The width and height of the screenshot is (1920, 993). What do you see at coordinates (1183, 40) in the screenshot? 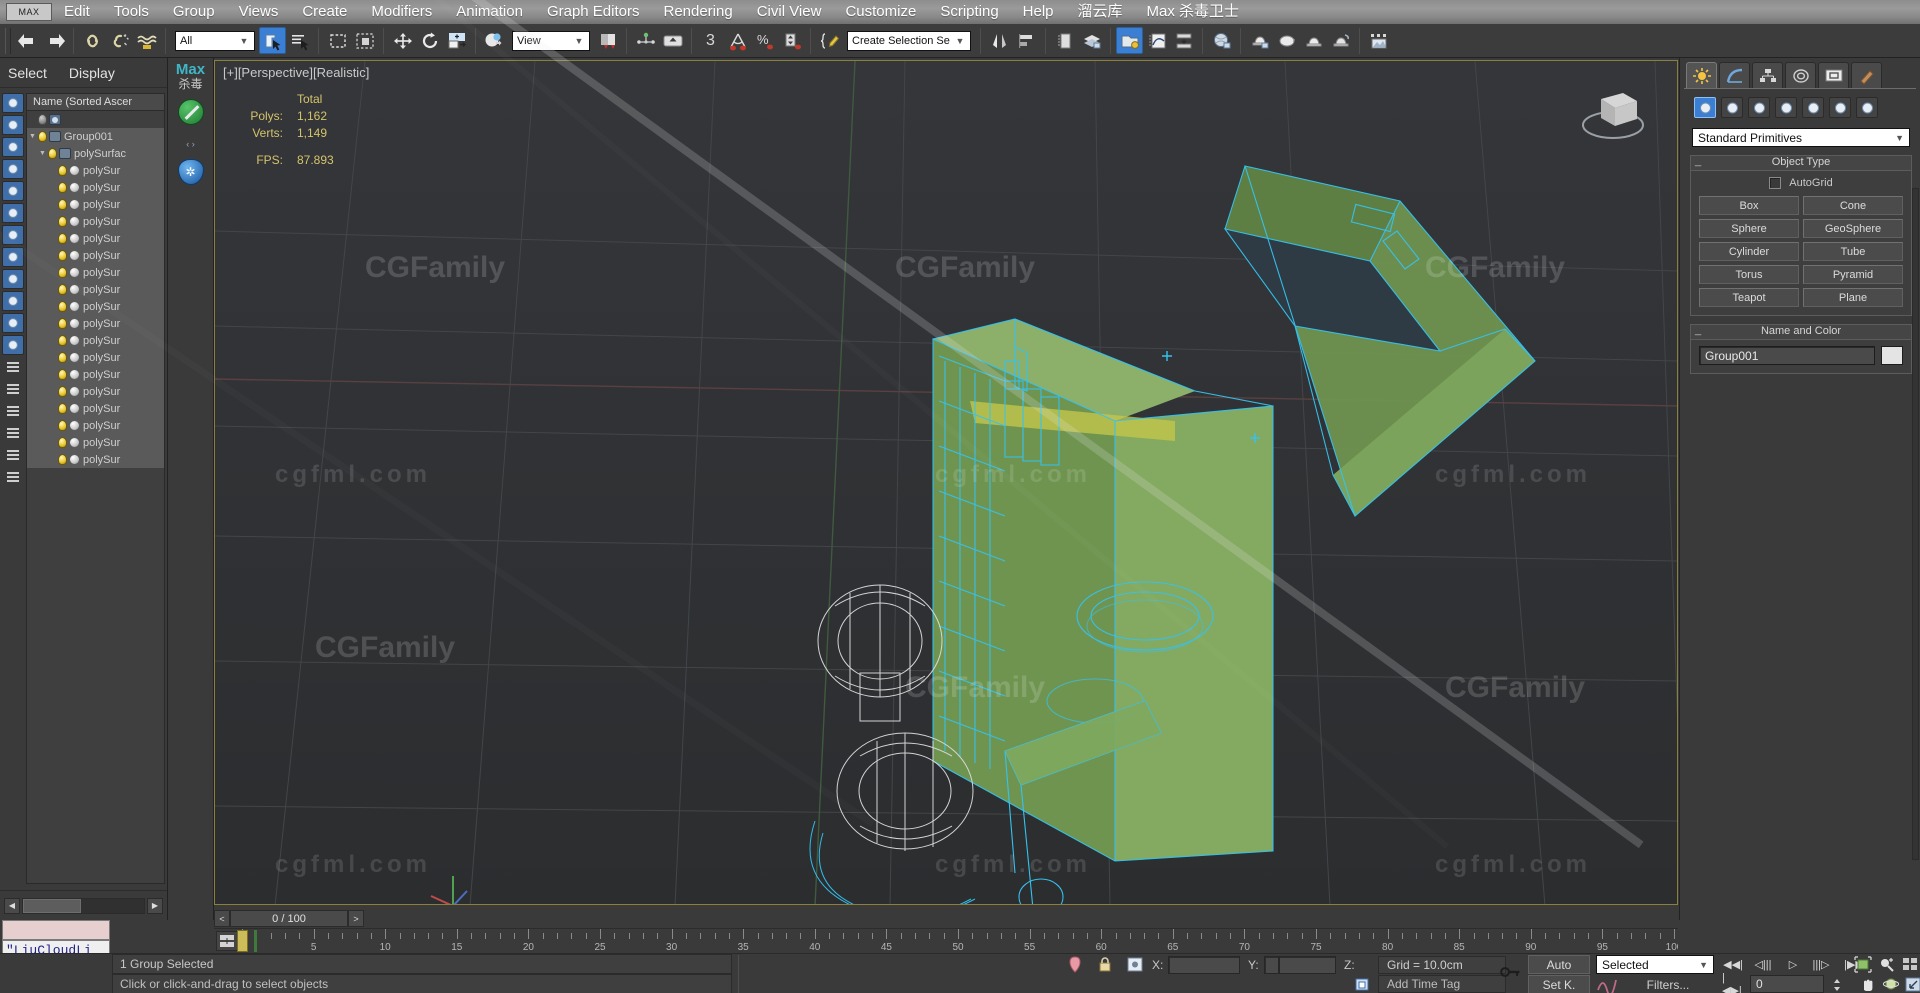
I see `dope-sheet-icon` at bounding box center [1183, 40].